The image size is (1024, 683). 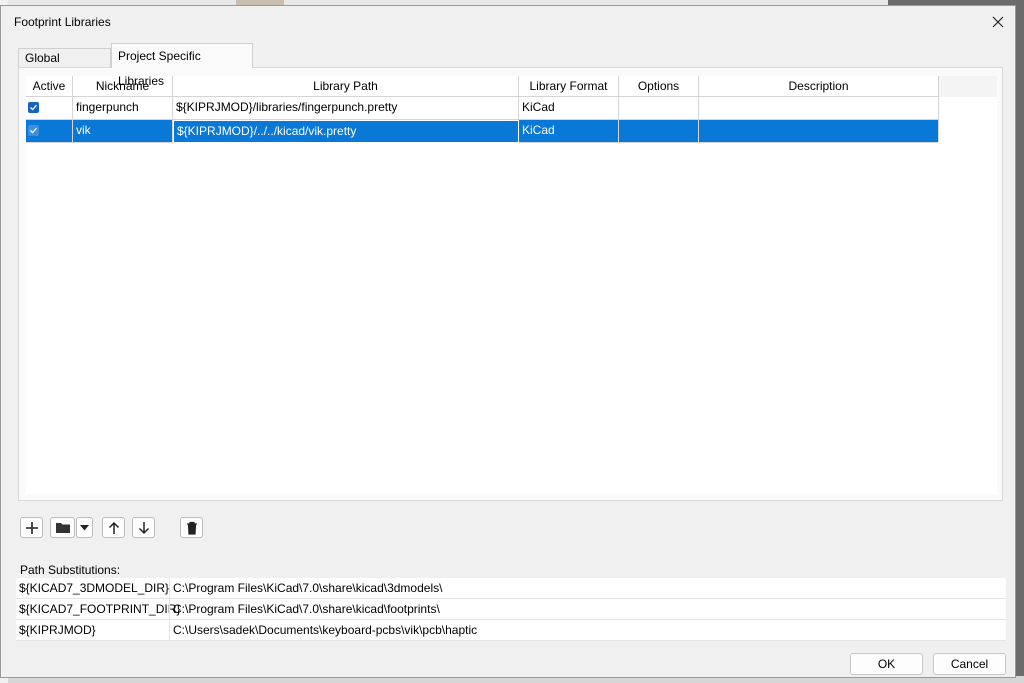 What do you see at coordinates (62, 22) in the screenshot?
I see `window-title: Footprint Libraries` at bounding box center [62, 22].